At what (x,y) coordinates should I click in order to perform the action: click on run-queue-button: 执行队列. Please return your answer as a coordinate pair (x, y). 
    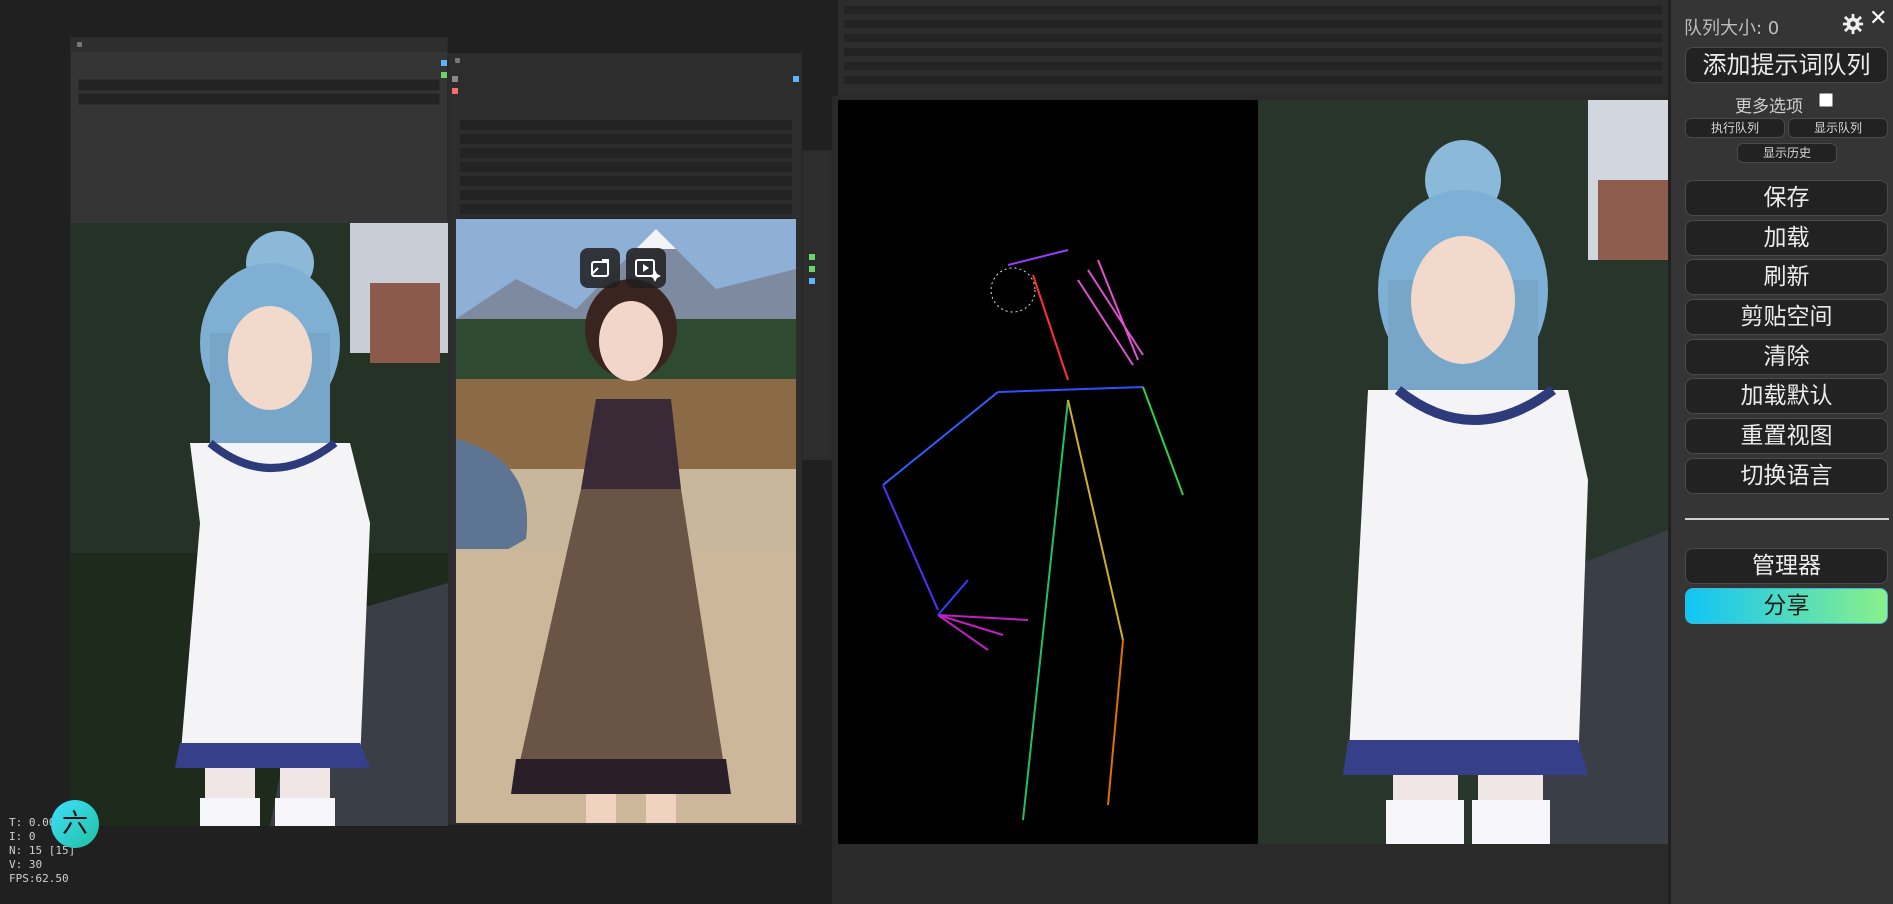
    Looking at the image, I should click on (1735, 128).